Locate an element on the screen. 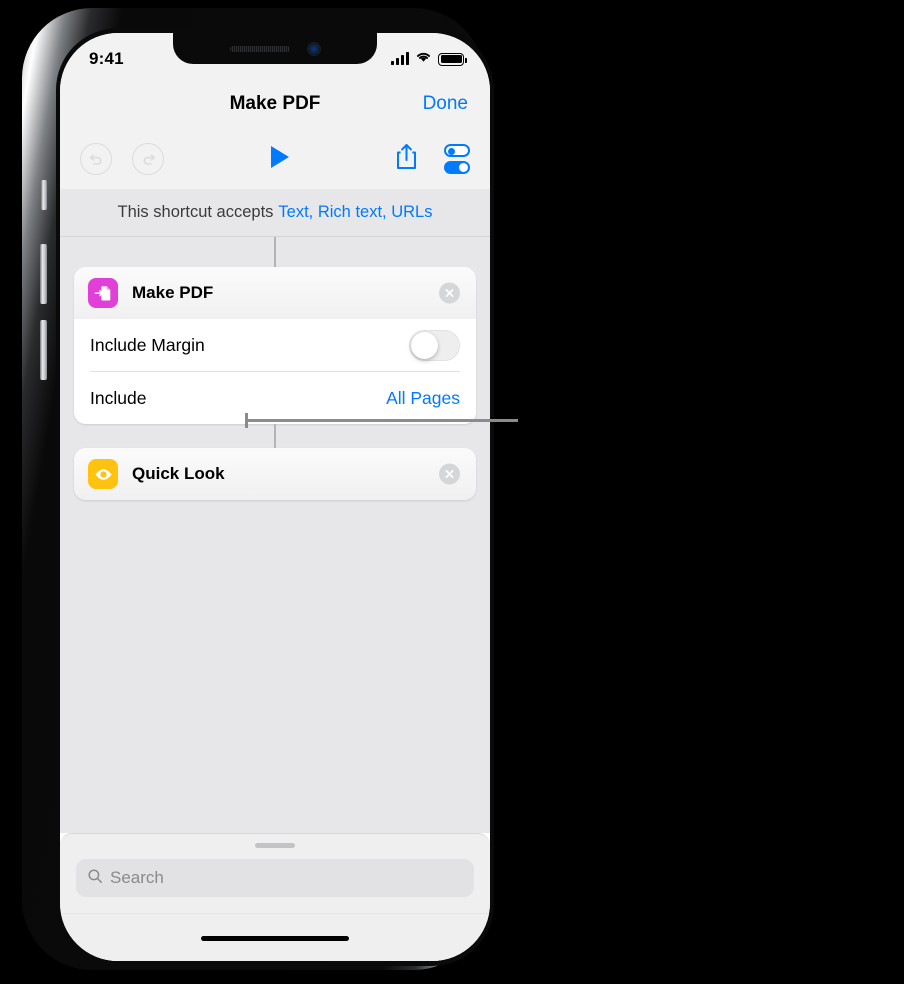  wifi-icon is located at coordinates (423, 59).